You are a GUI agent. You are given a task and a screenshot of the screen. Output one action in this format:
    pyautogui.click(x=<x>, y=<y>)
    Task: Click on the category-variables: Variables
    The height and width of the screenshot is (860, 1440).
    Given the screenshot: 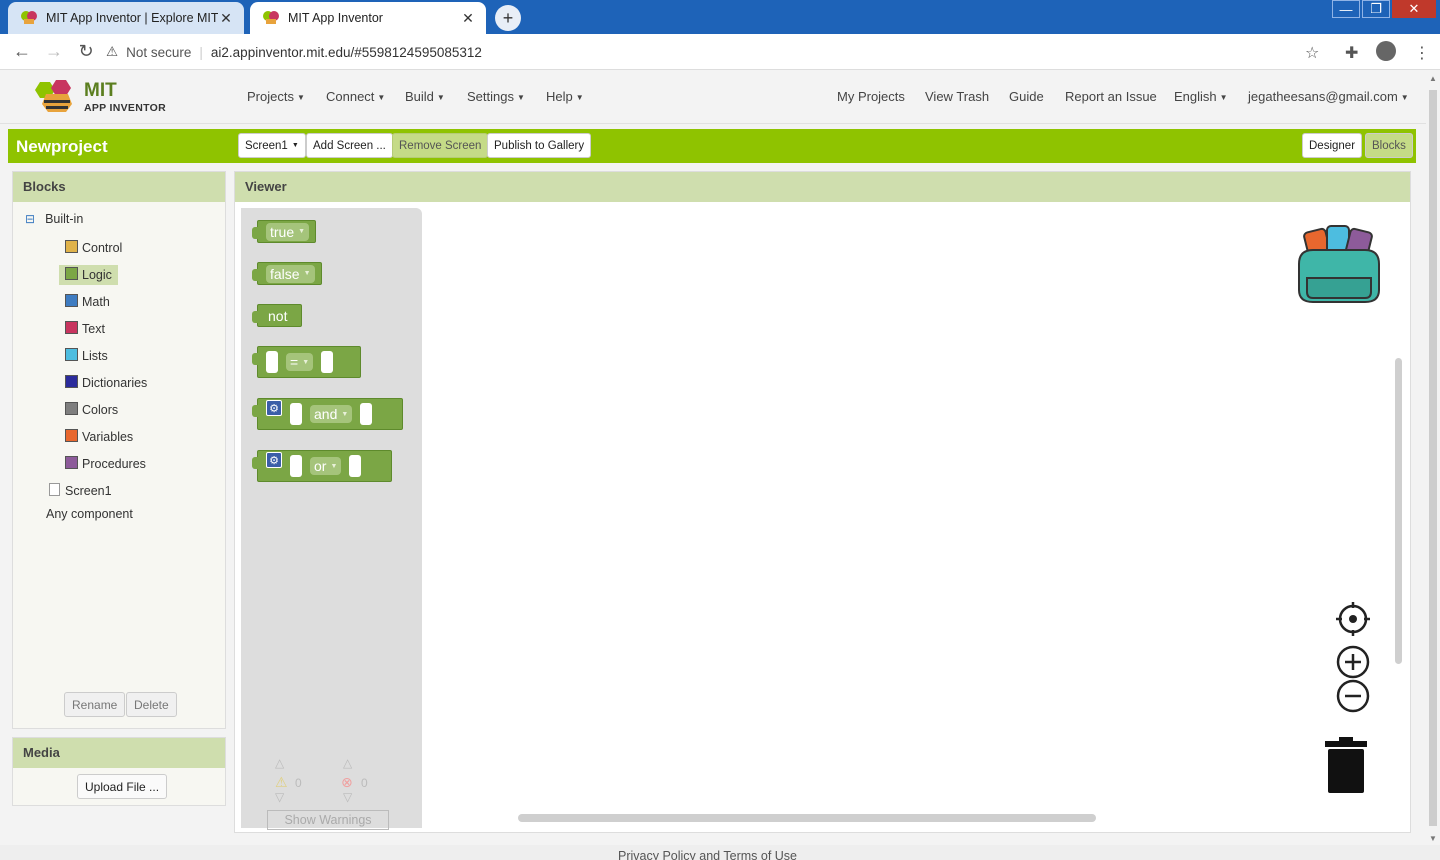 What is the action you would take?
    pyautogui.click(x=99, y=436)
    